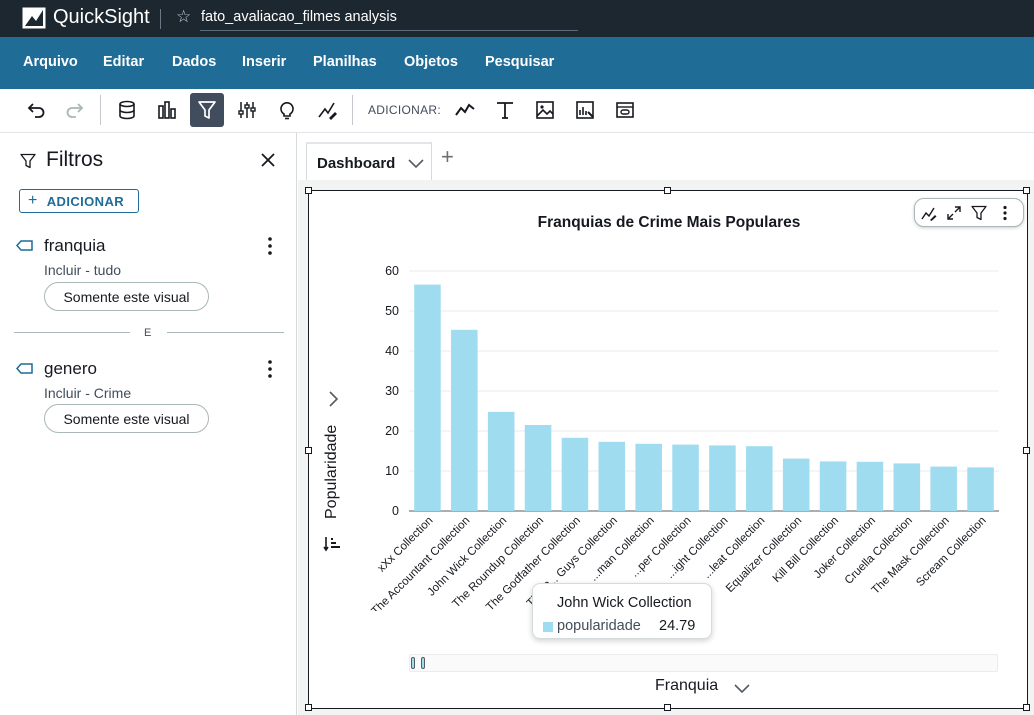  I want to click on embed-icon, so click(625, 110).